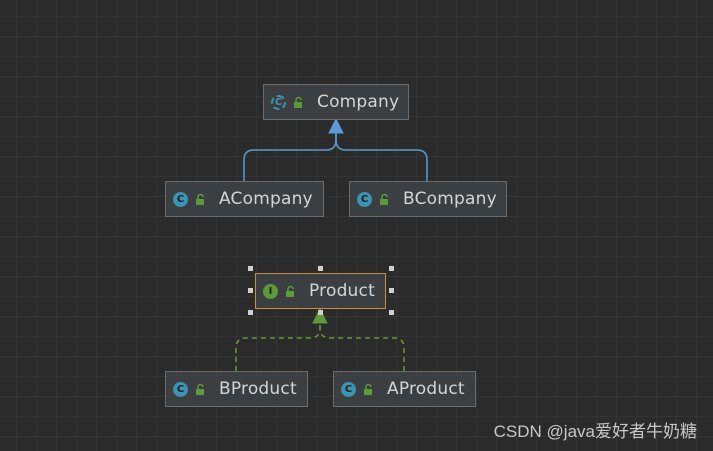 Image resolution: width=713 pixels, height=451 pixels. Describe the element at coordinates (426, 389) in the screenshot. I see `node-label: AProduct` at that location.